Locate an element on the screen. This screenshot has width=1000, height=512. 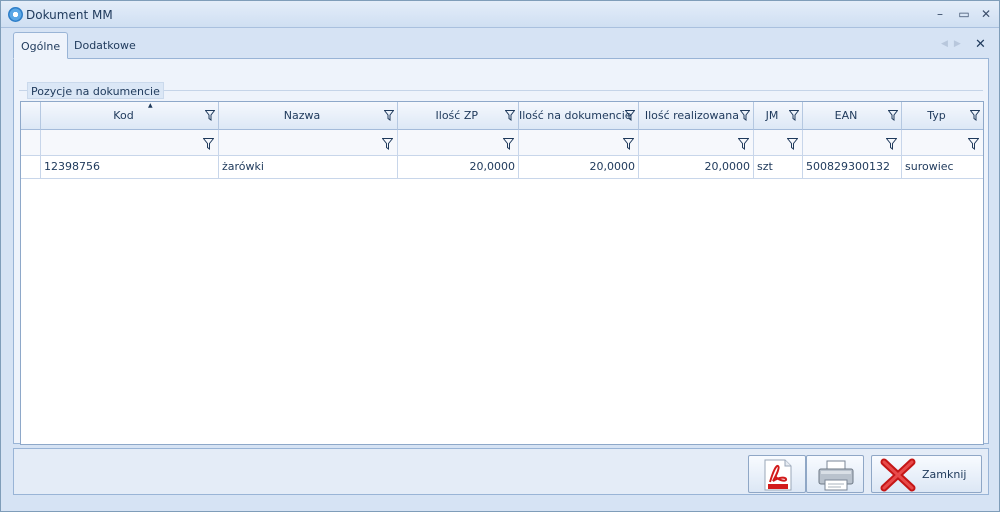
filter-cell-jm is located at coordinates (778, 143).